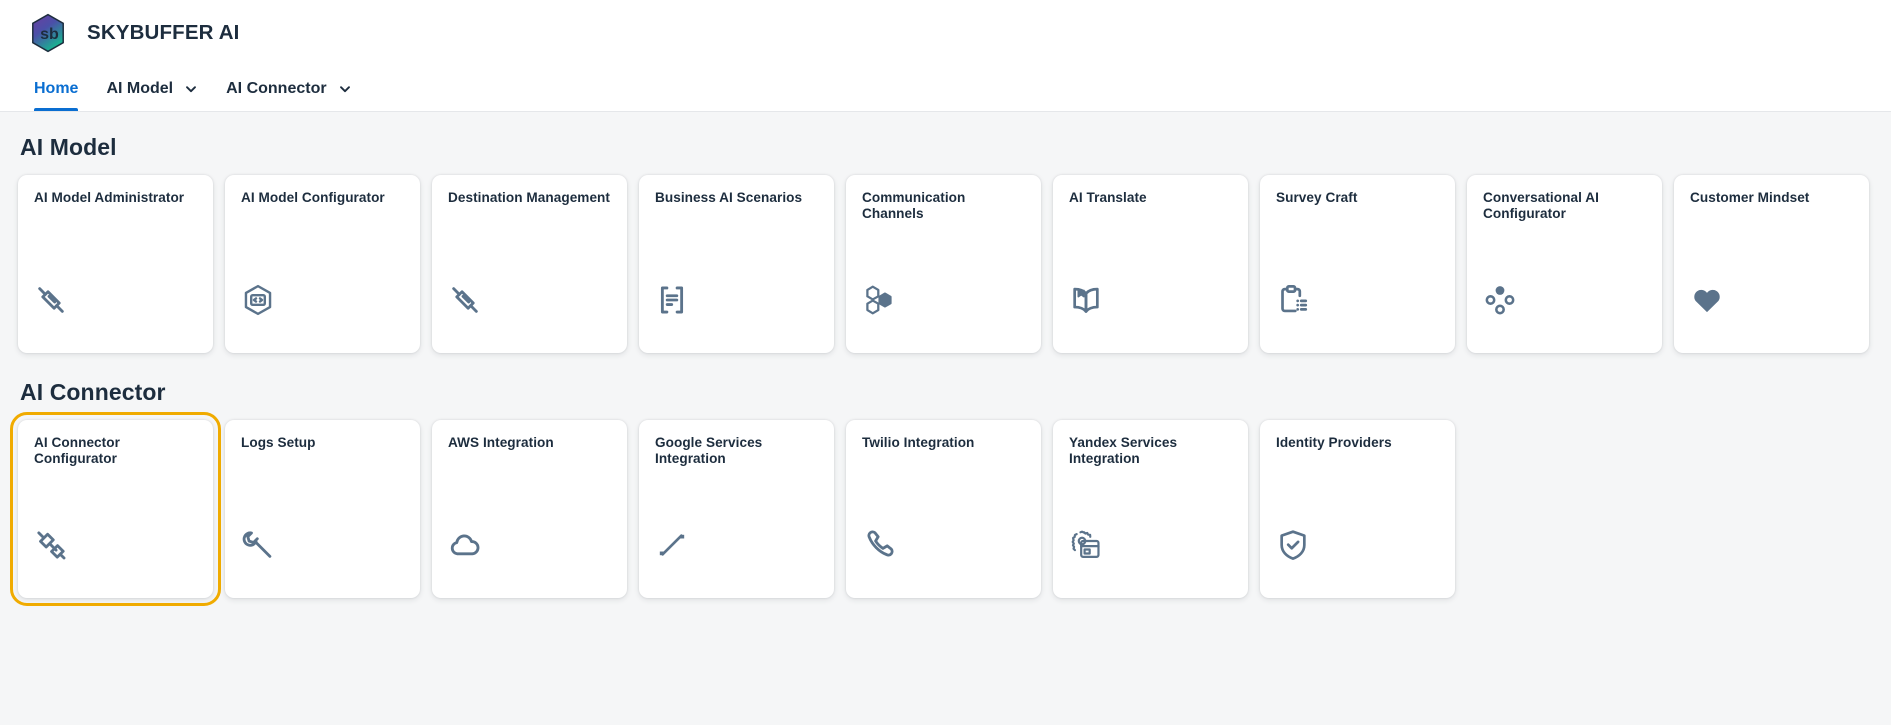  What do you see at coordinates (115, 509) in the screenshot?
I see `card-ai-connector-configurator: AI Connector Configurator` at bounding box center [115, 509].